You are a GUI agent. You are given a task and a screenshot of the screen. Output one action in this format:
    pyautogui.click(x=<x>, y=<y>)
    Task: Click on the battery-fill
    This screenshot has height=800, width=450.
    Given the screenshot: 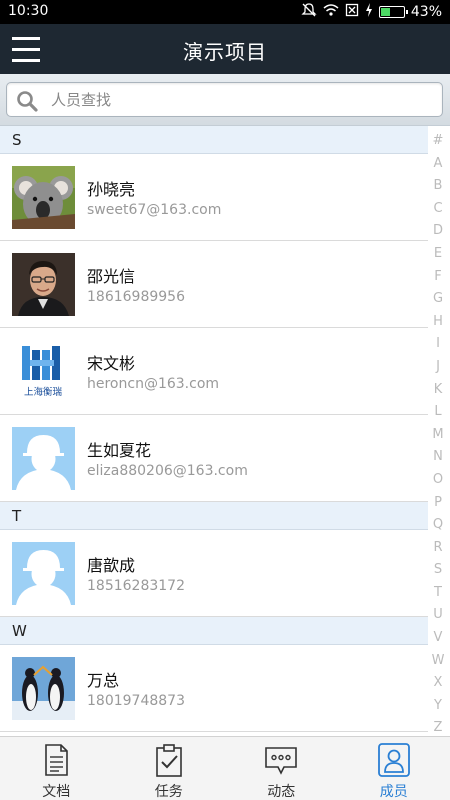 What is the action you would take?
    pyautogui.click(x=385, y=12)
    